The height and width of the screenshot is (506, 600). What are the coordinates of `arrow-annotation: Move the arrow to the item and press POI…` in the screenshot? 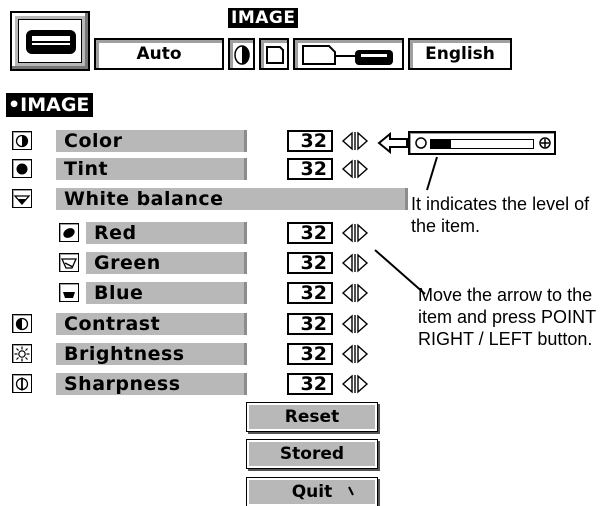 It's located at (507, 317).